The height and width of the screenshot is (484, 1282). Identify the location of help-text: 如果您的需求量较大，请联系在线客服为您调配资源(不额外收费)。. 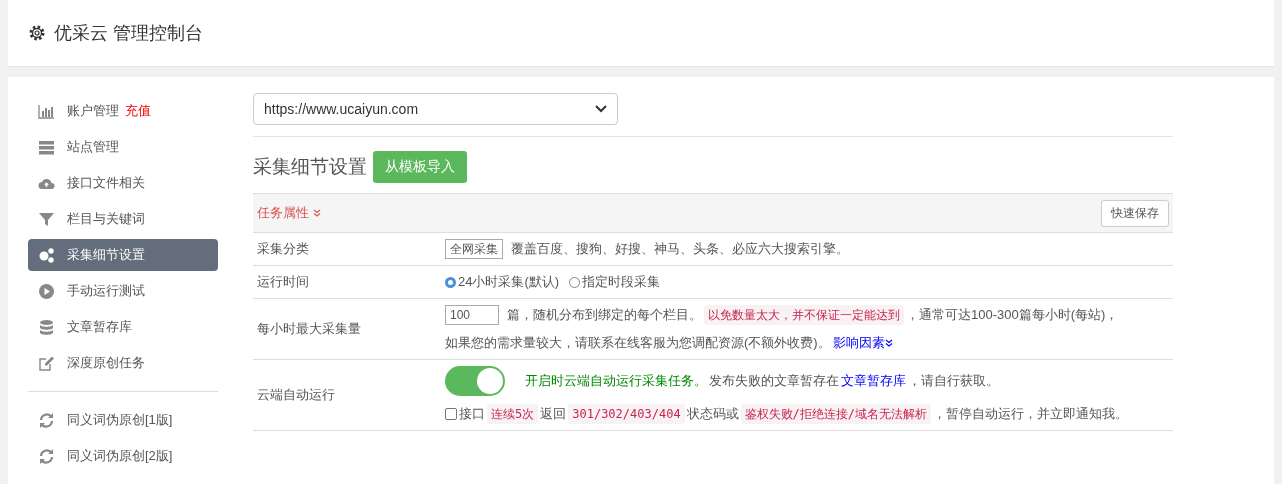
(638, 343).